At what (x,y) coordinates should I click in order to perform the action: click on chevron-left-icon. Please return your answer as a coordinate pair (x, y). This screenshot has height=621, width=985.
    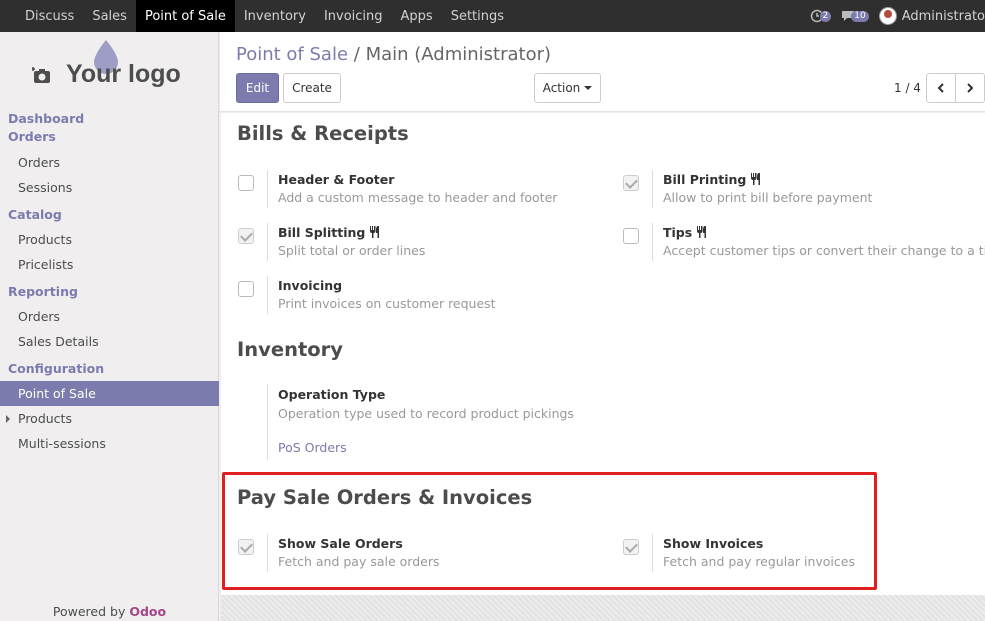
    Looking at the image, I should click on (940, 88).